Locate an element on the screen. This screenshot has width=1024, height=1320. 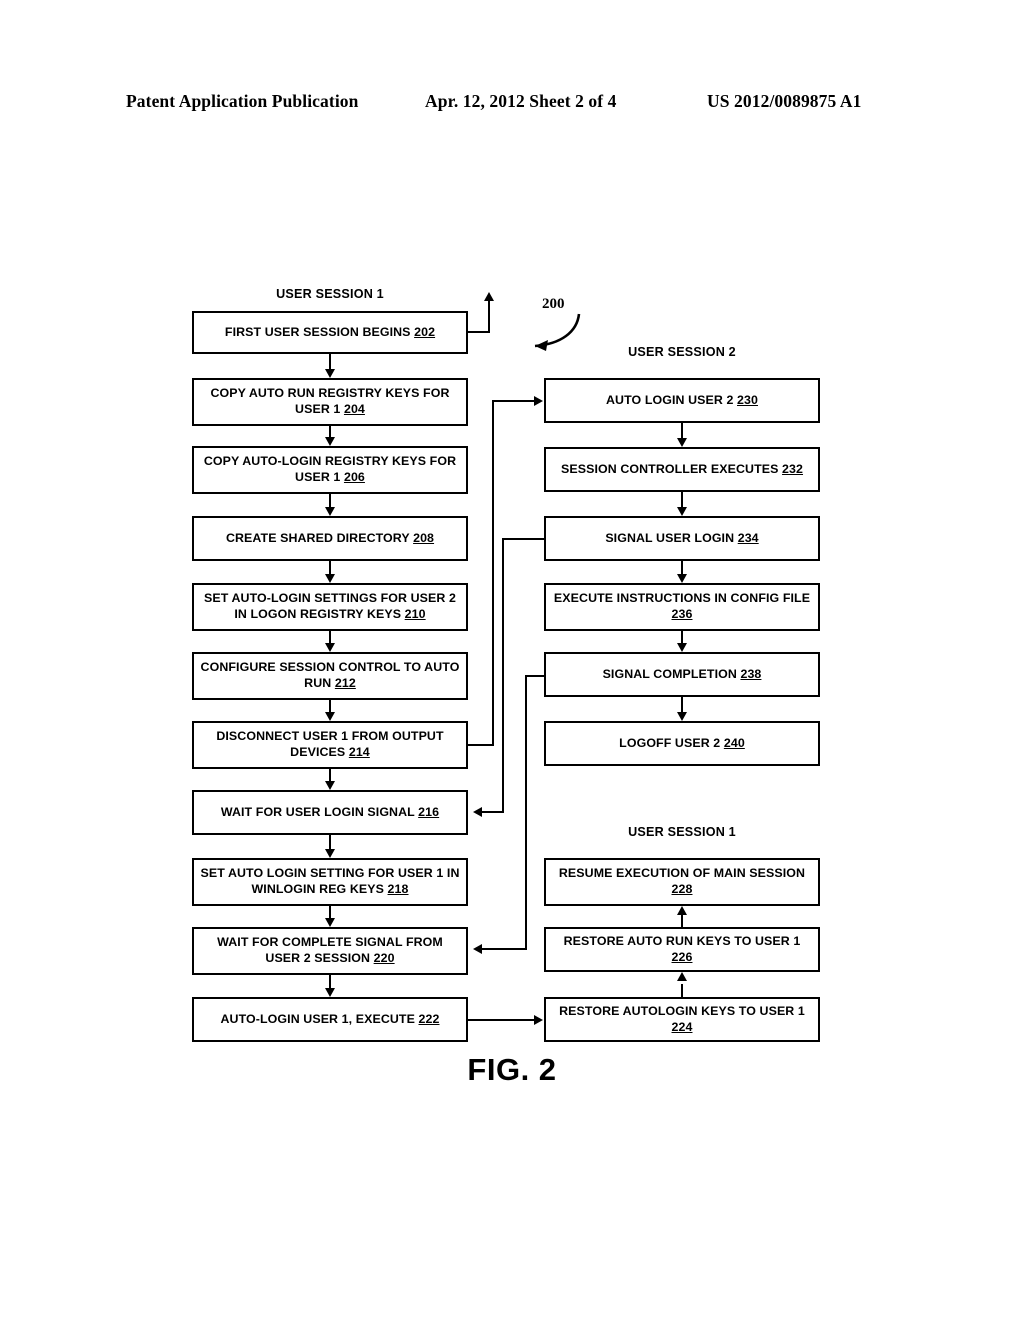
connector-214-230-h1 is located at coordinates (481, 745).